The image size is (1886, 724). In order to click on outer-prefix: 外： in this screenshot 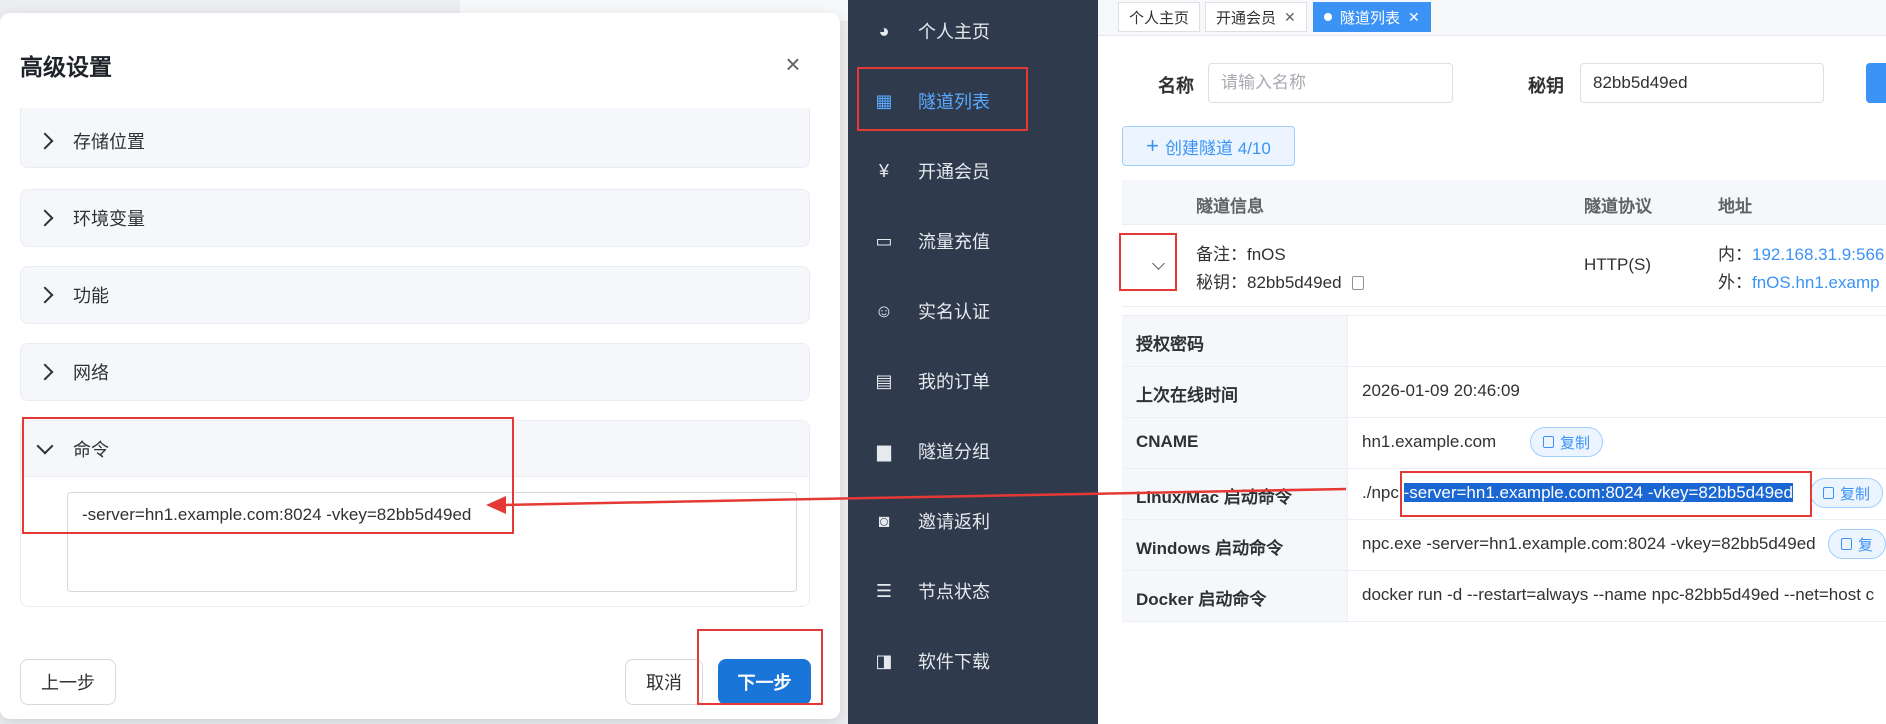, I will do `click(1735, 282)`.